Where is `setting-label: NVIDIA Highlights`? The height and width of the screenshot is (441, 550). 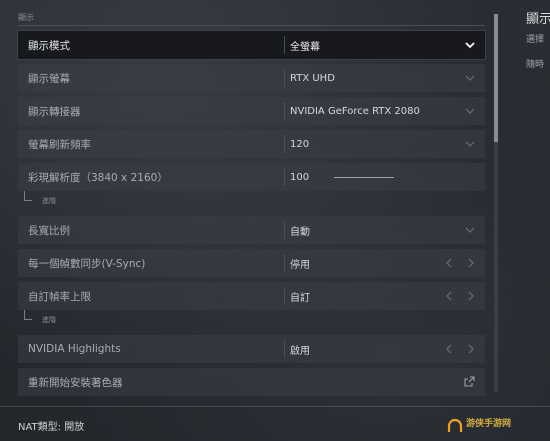 setting-label: NVIDIA Highlights is located at coordinates (74, 349).